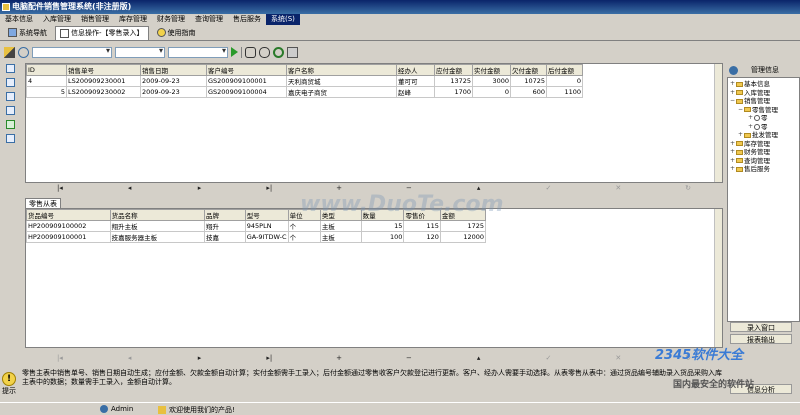 The height and width of the screenshot is (415, 800). Describe the element at coordinates (176, 33) in the screenshot. I see `tab-user-guide: 使用指南` at that location.